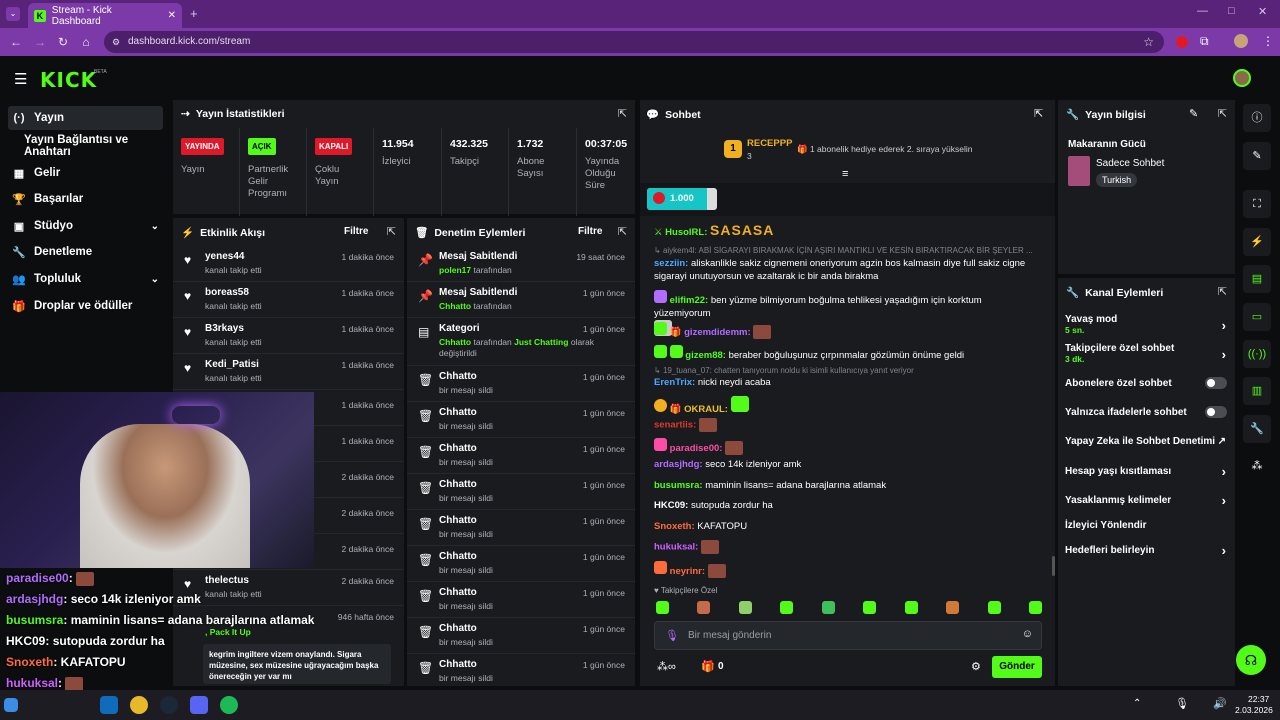  What do you see at coordinates (689, 300) in the screenshot?
I see `chat-username: elifim22:` at bounding box center [689, 300].